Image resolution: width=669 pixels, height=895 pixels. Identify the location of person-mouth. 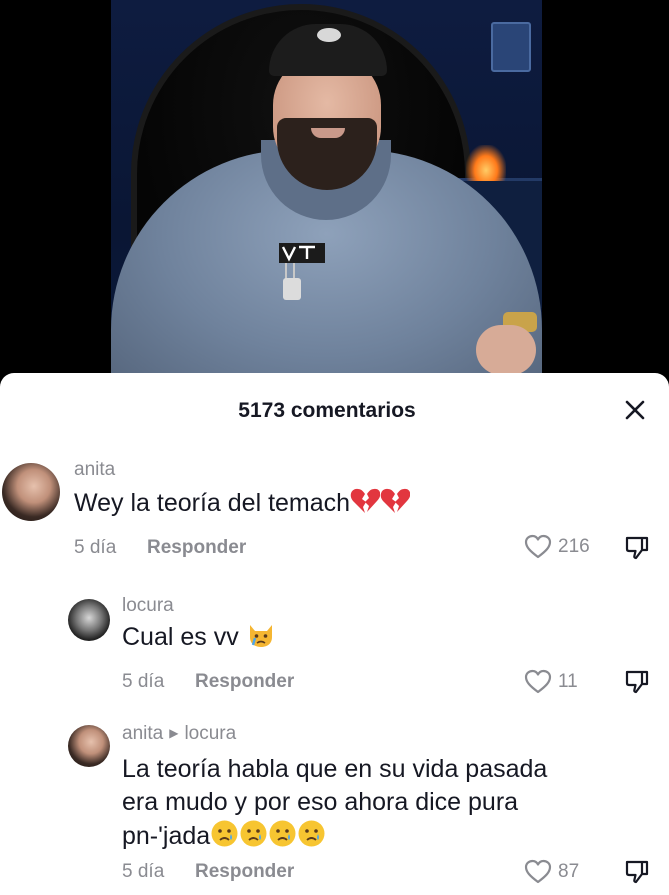
(328, 133).